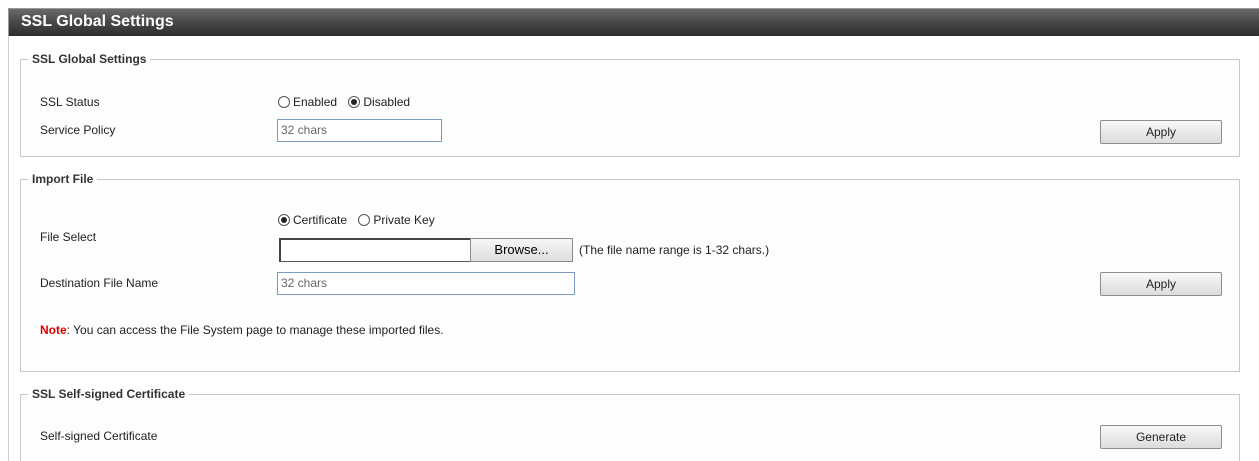 This screenshot has width=1259, height=461. I want to click on ssl-enabled-label: Enabled, so click(315, 102).